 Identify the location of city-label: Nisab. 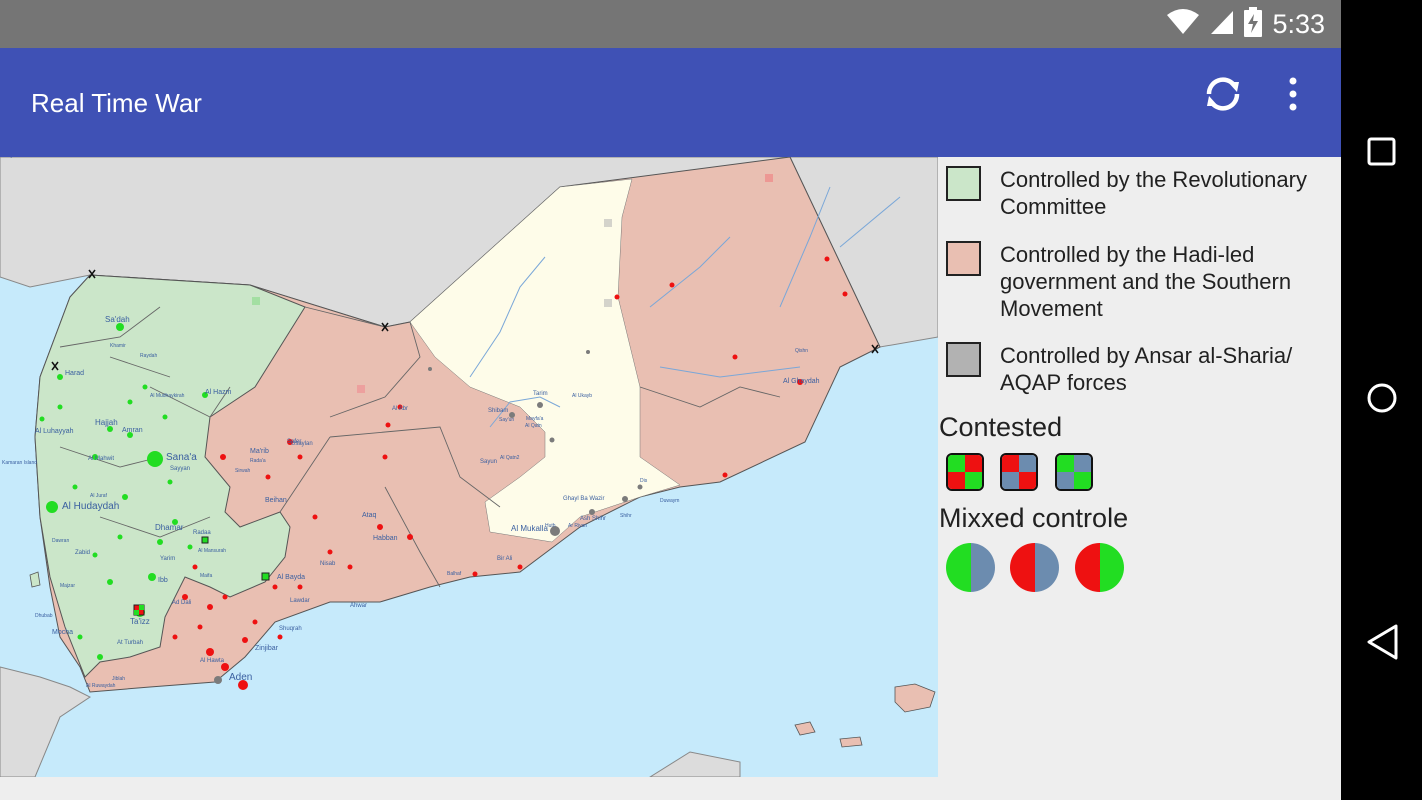
(328, 564).